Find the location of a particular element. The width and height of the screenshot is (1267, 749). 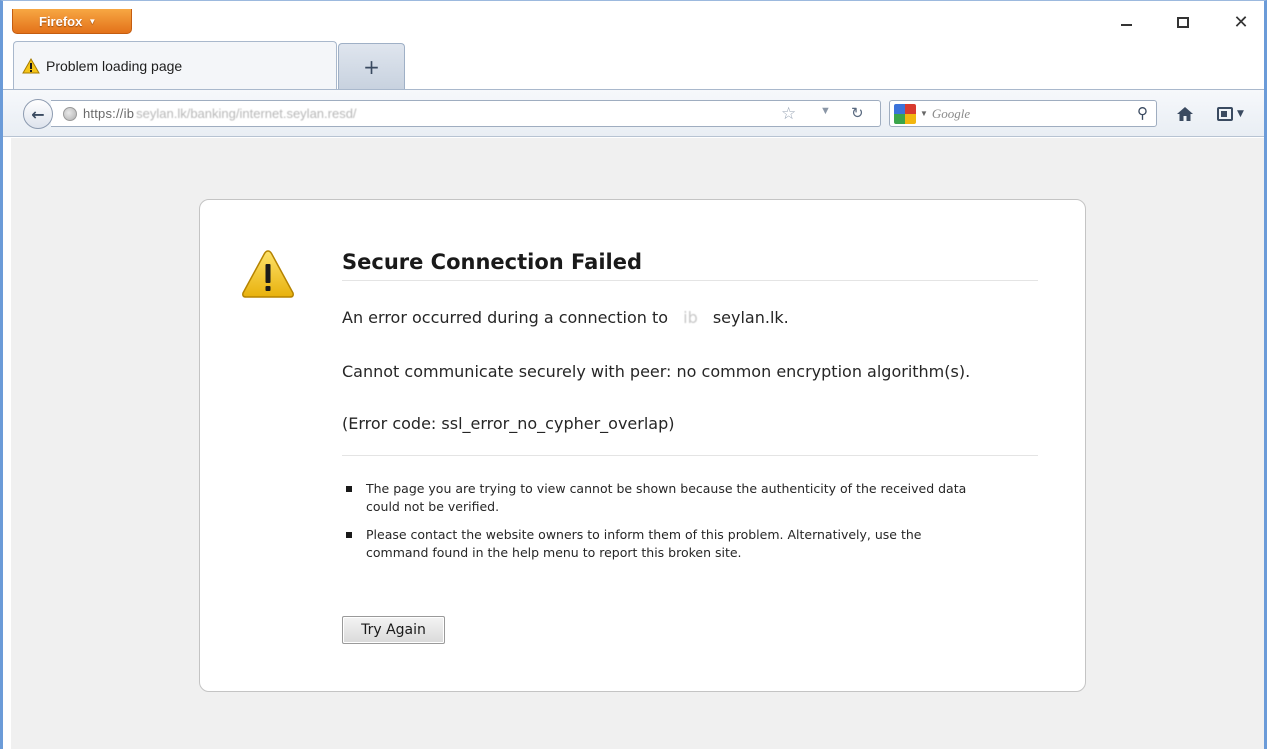

plus-icon: + is located at coordinates (371, 66).